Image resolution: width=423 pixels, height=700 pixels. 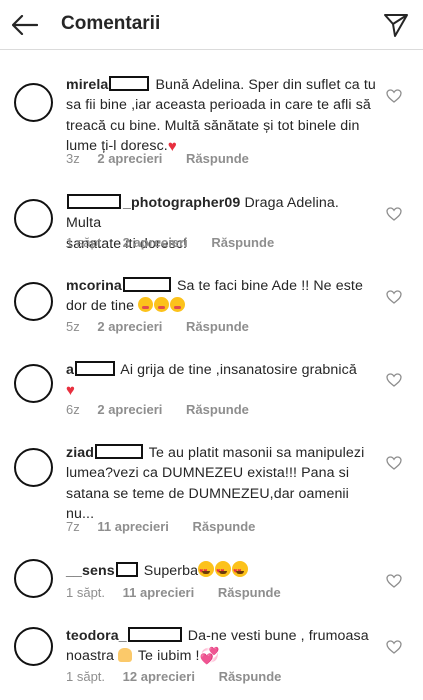 I want to click on page-title: Comentarii, so click(x=111, y=23).